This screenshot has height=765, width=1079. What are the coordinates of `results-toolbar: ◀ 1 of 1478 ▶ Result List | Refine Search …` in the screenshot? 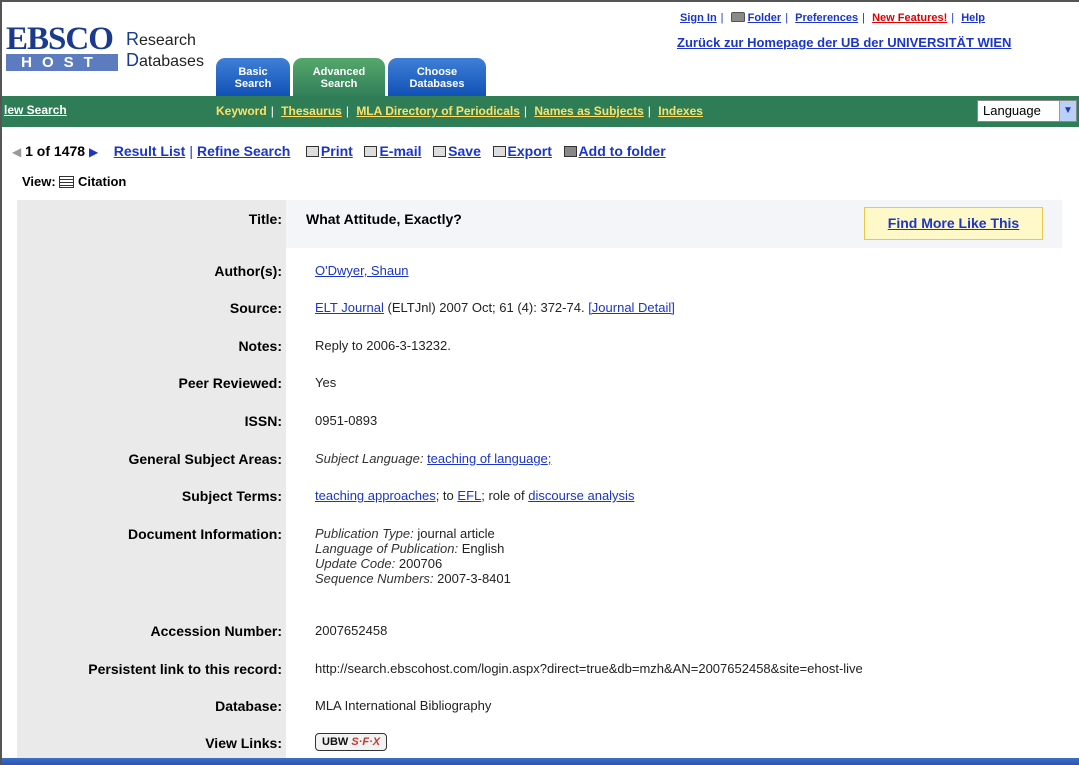 It's located at (339, 151).